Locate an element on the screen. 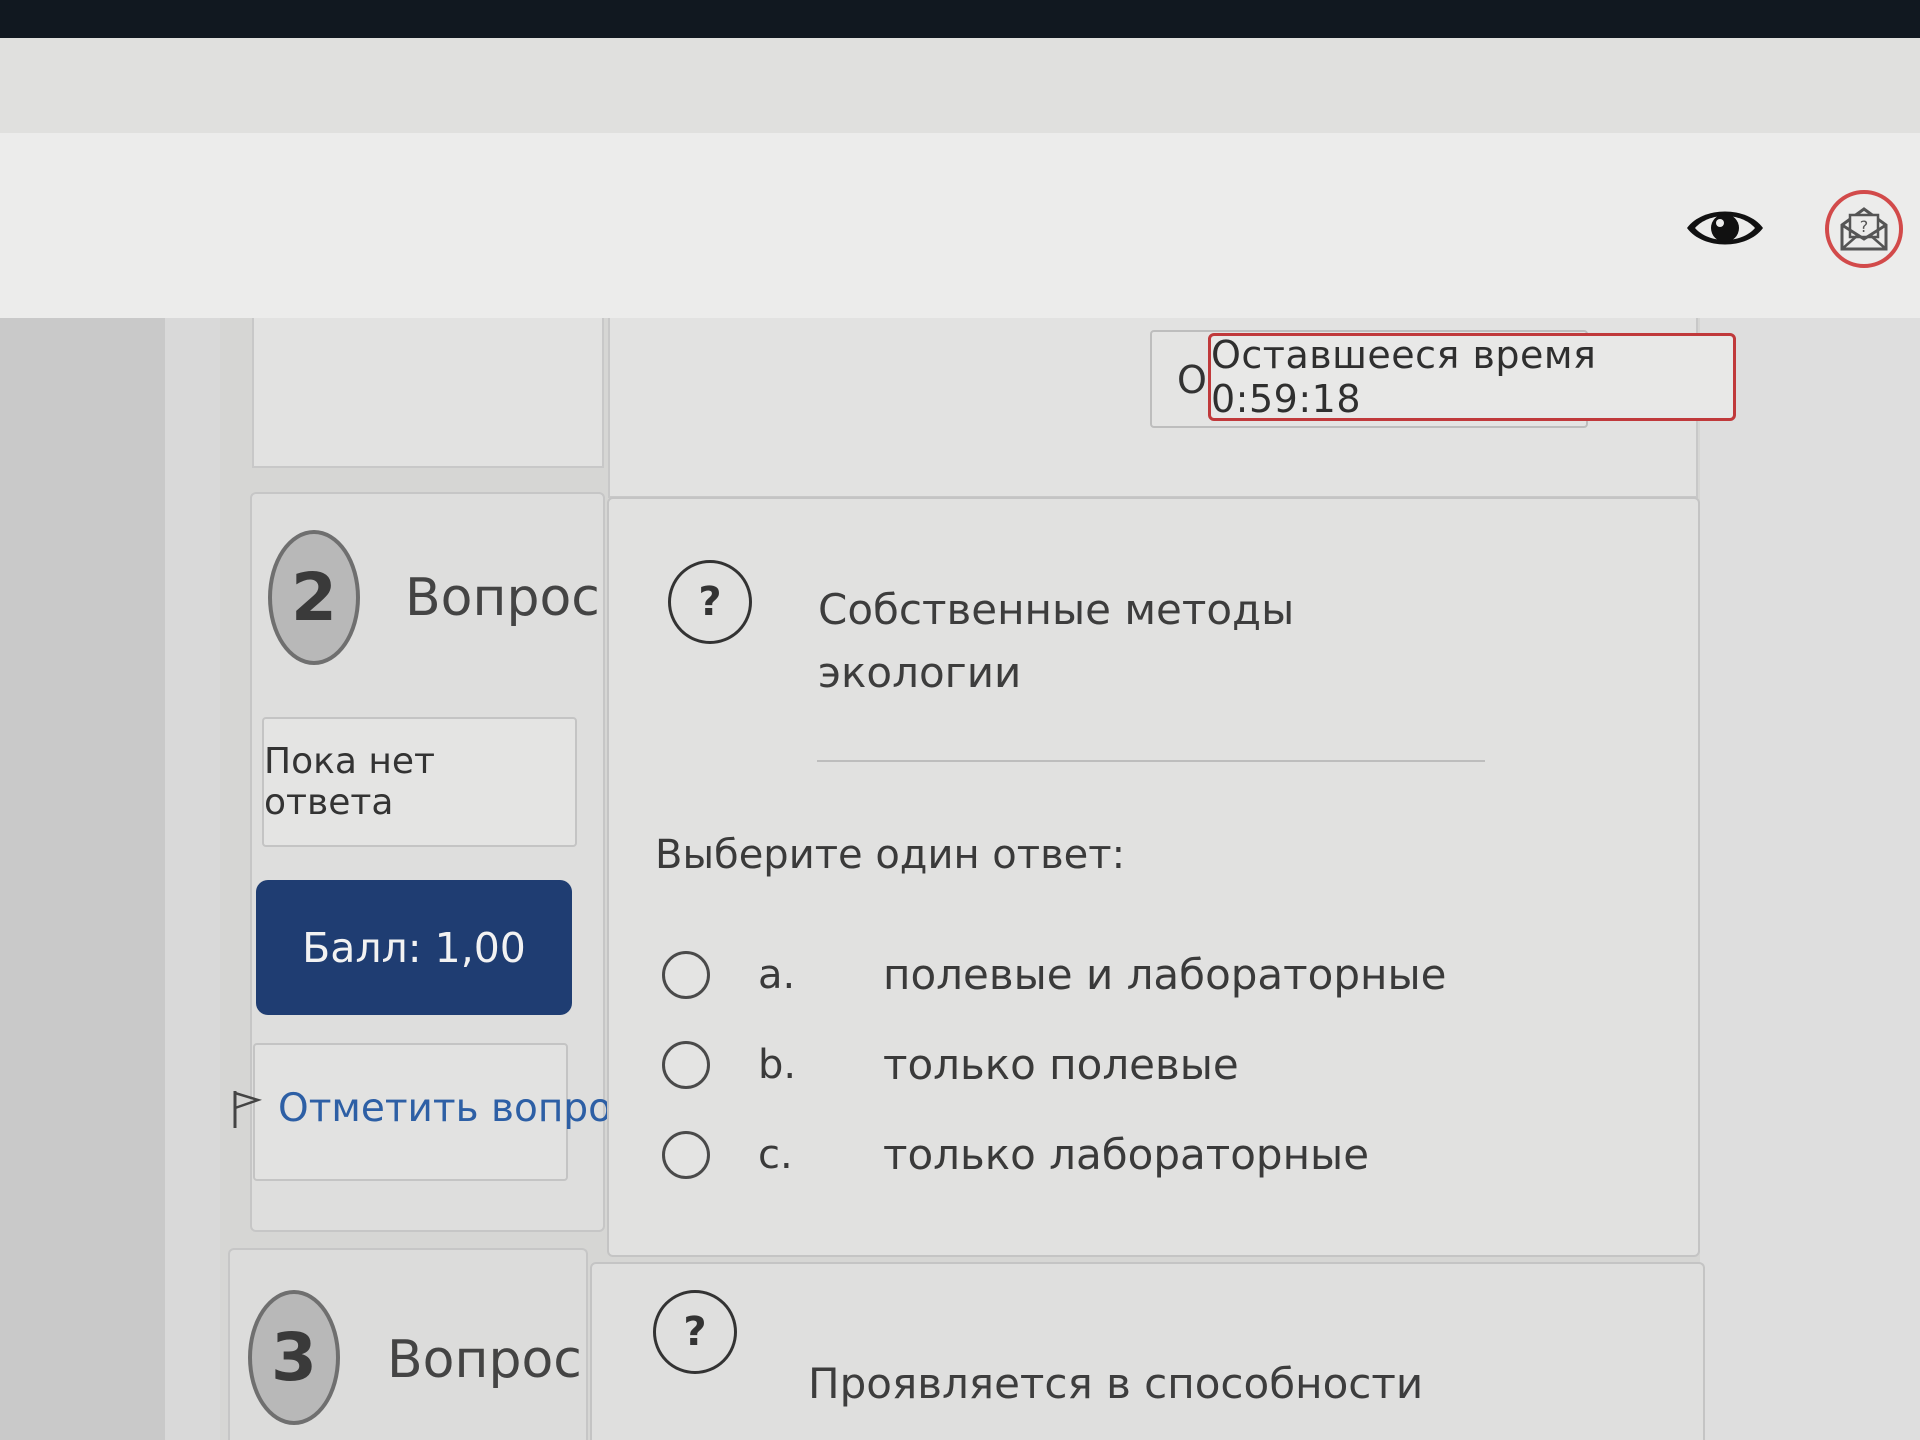 The width and height of the screenshot is (1920, 1440). page-header is located at coordinates (960, 225).